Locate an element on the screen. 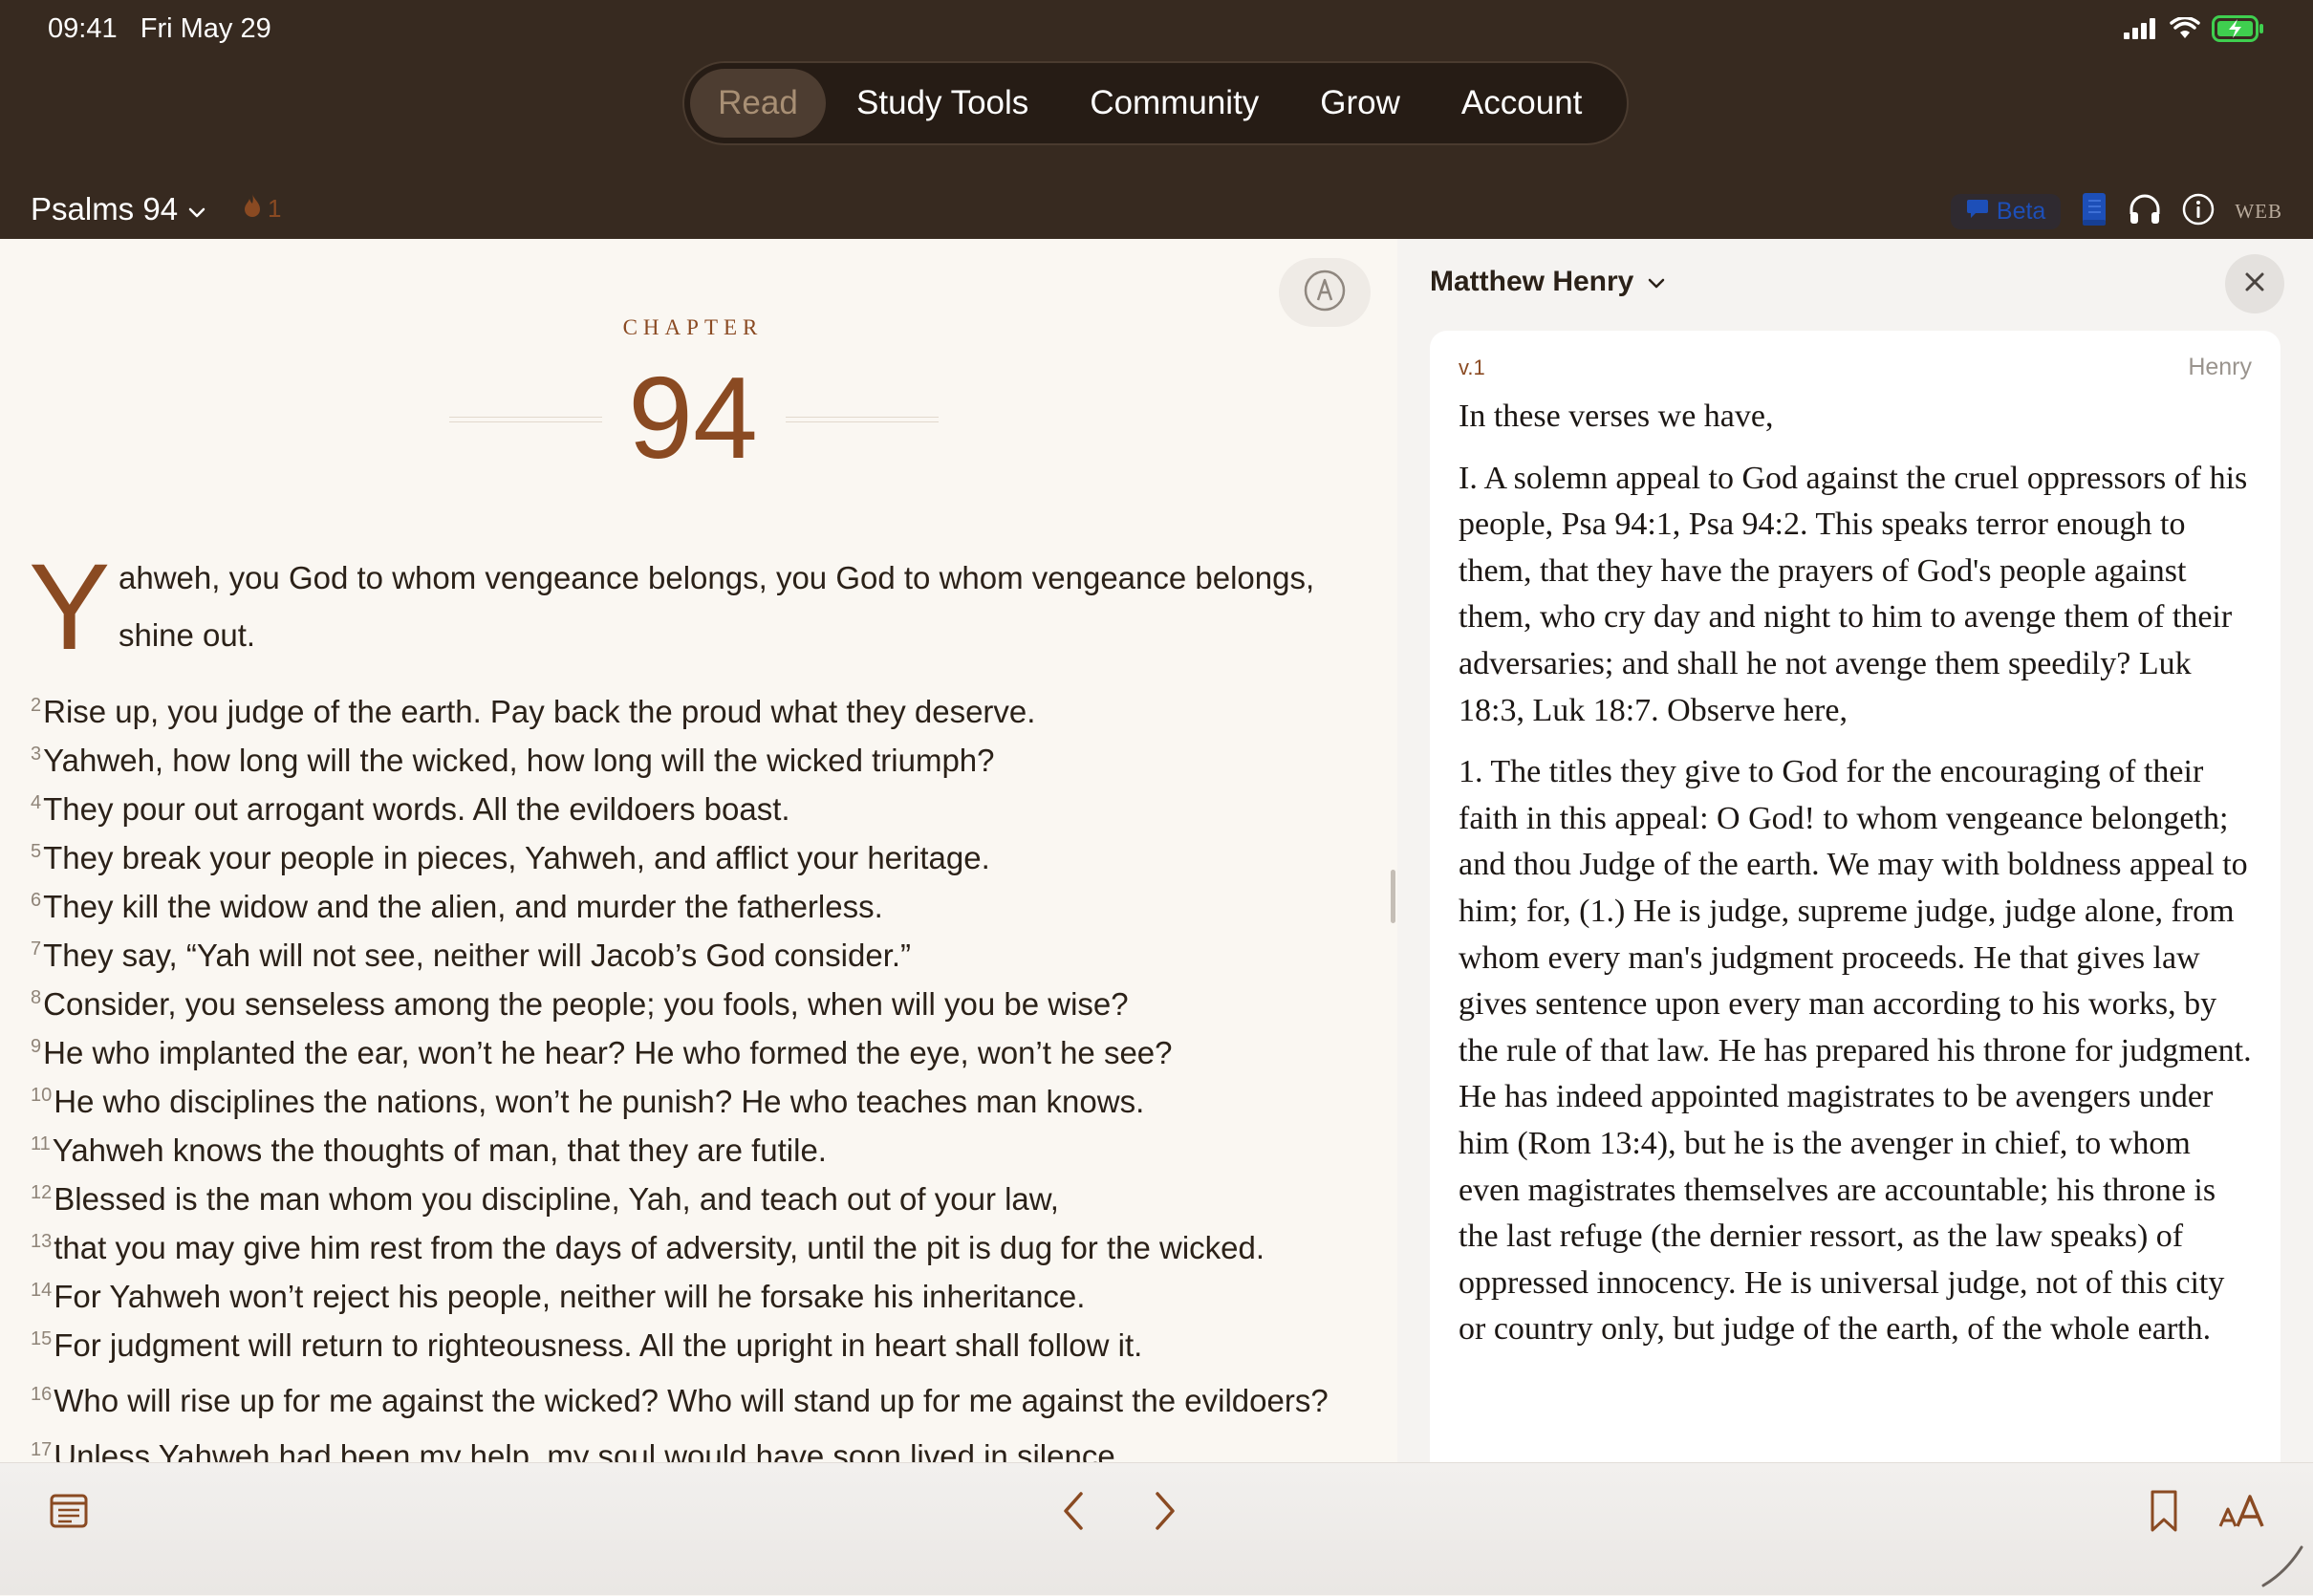  flame-icon is located at coordinates (252, 209).